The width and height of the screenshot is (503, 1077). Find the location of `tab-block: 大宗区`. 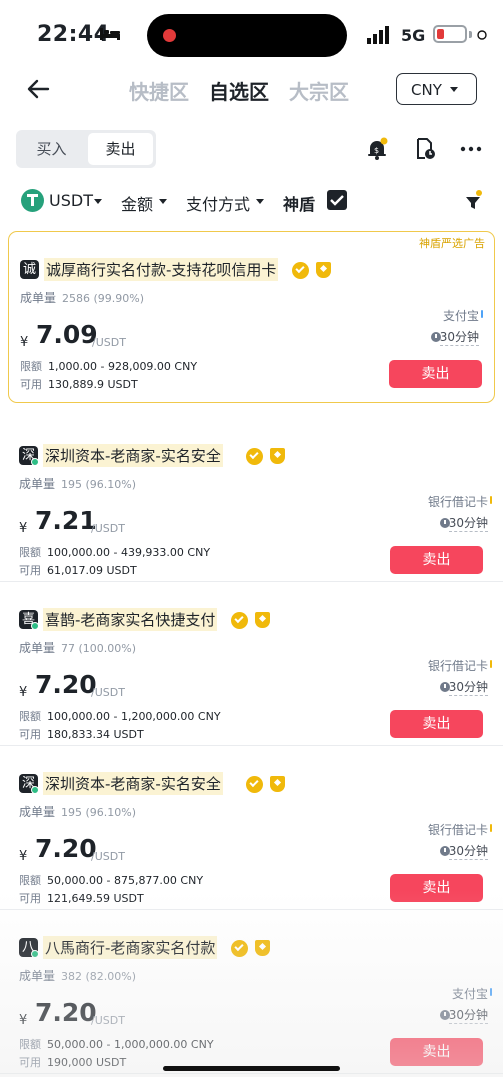

tab-block: 大宗区 is located at coordinates (319, 90).